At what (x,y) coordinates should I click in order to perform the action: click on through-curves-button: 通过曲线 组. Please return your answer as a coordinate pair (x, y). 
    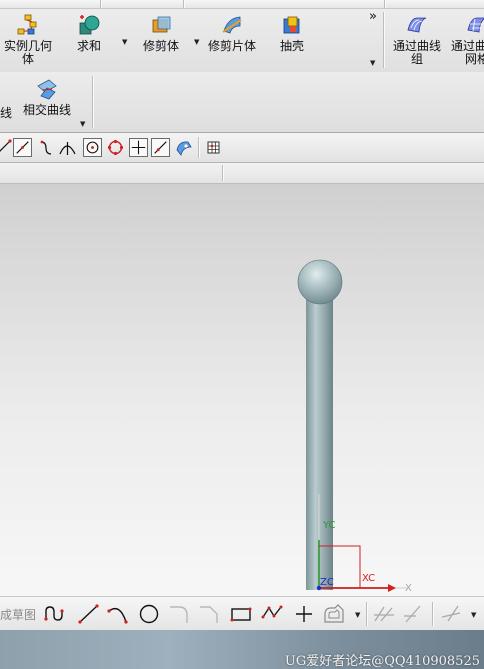
    Looking at the image, I should click on (417, 40).